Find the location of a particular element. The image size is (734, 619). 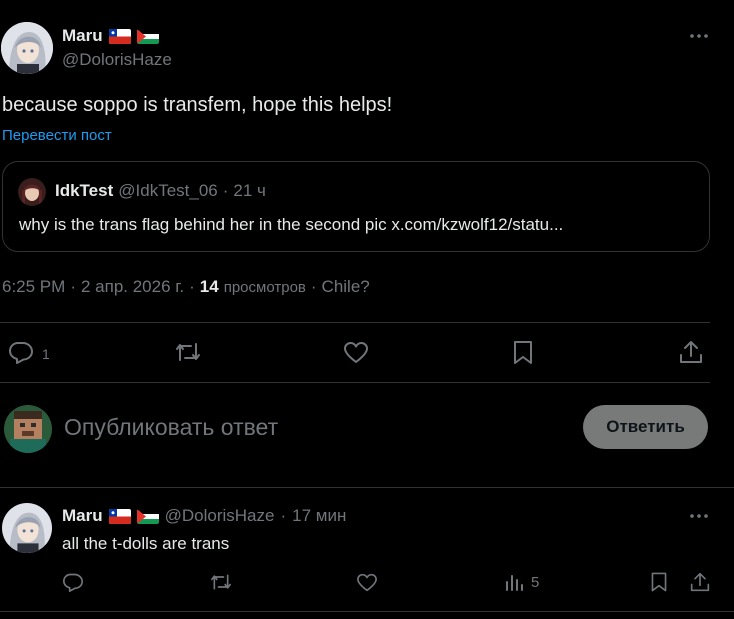

reply-author-handle: @DolorisHaze is located at coordinates (220, 516).